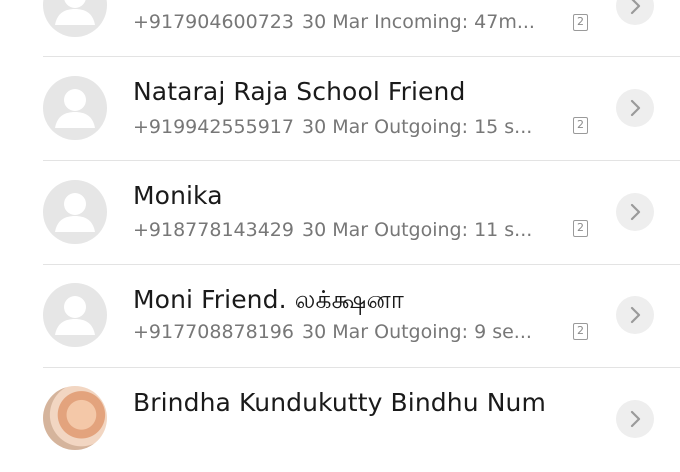 This screenshot has height=472, width=680. I want to click on contact-name: Monika, so click(178, 195).